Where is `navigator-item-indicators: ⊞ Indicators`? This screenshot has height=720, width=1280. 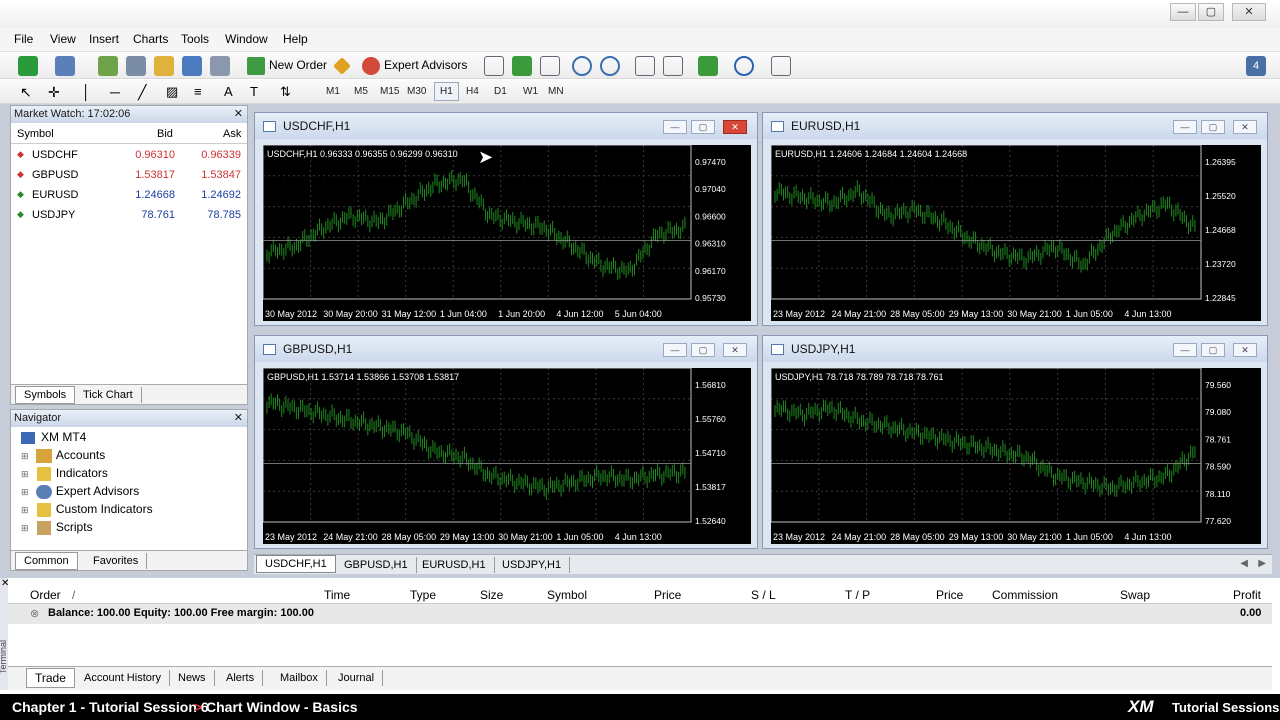
navigator-item-indicators: ⊞ Indicators is located at coordinates (64, 473).